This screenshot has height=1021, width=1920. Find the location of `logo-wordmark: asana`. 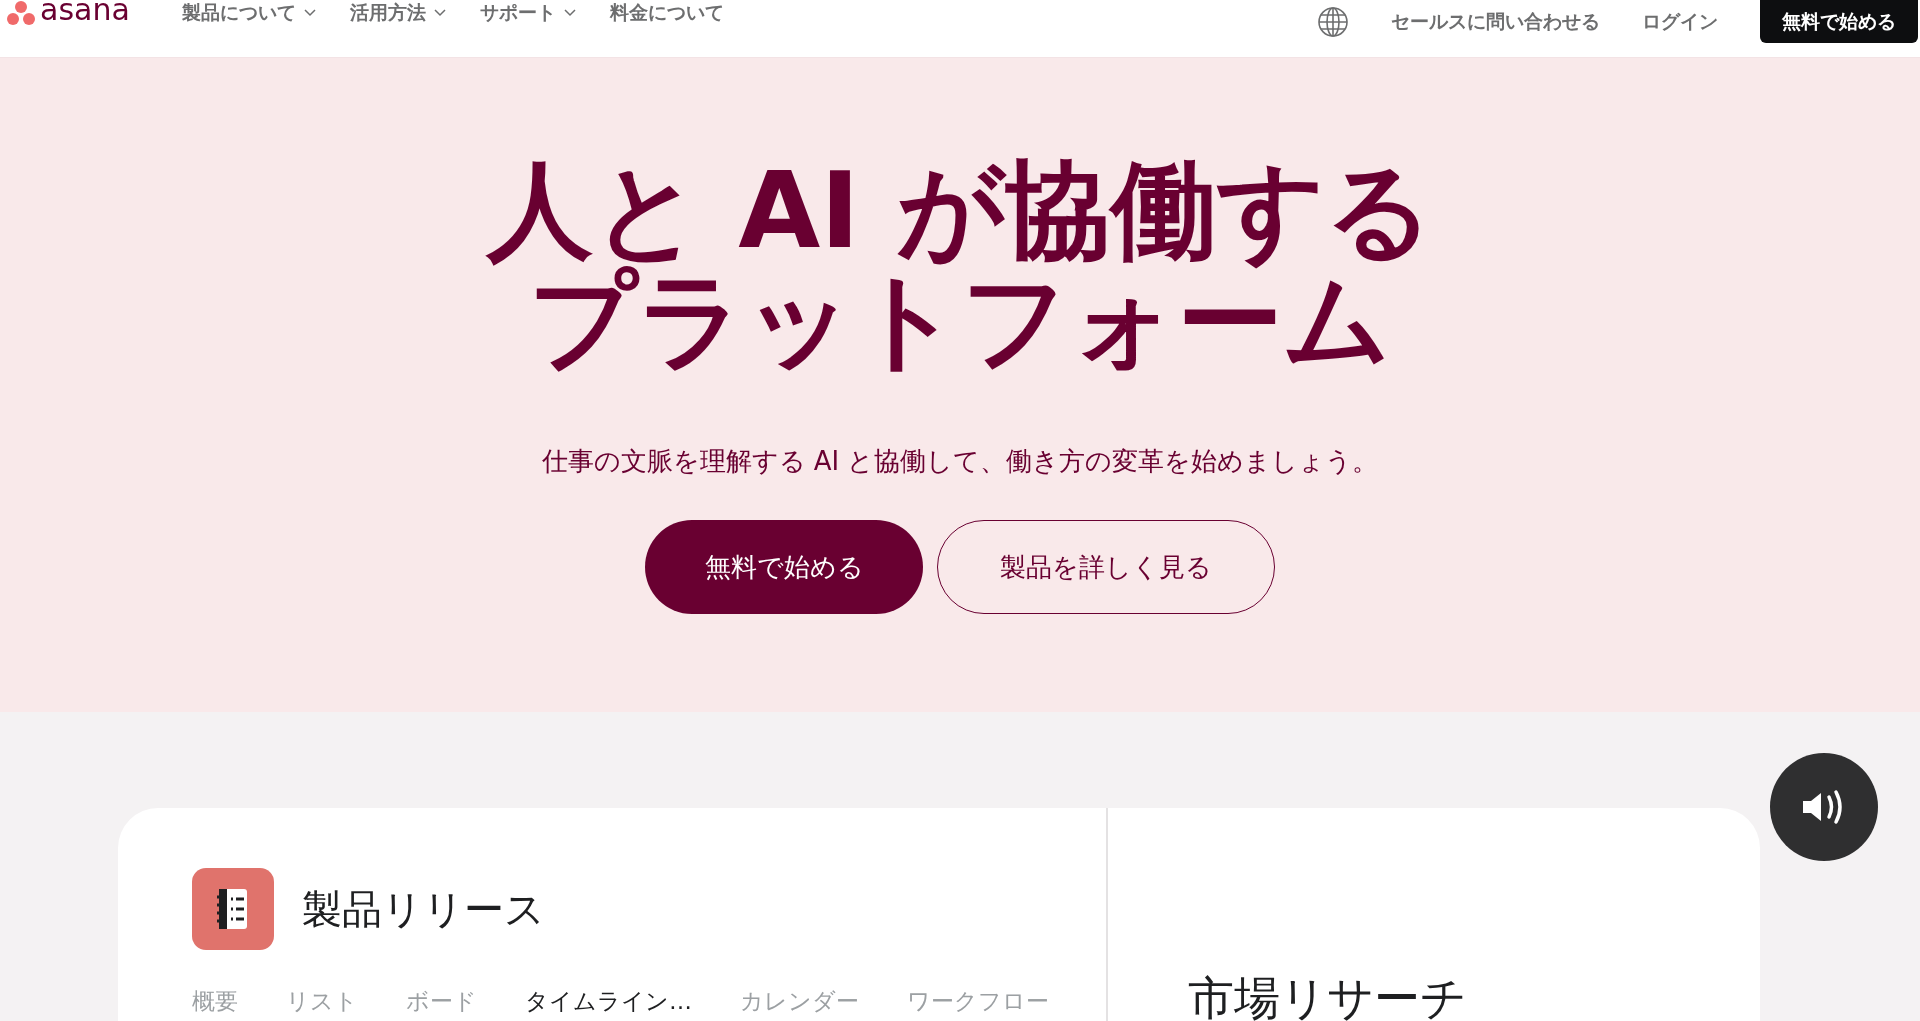

logo-wordmark: asana is located at coordinates (85, 12).